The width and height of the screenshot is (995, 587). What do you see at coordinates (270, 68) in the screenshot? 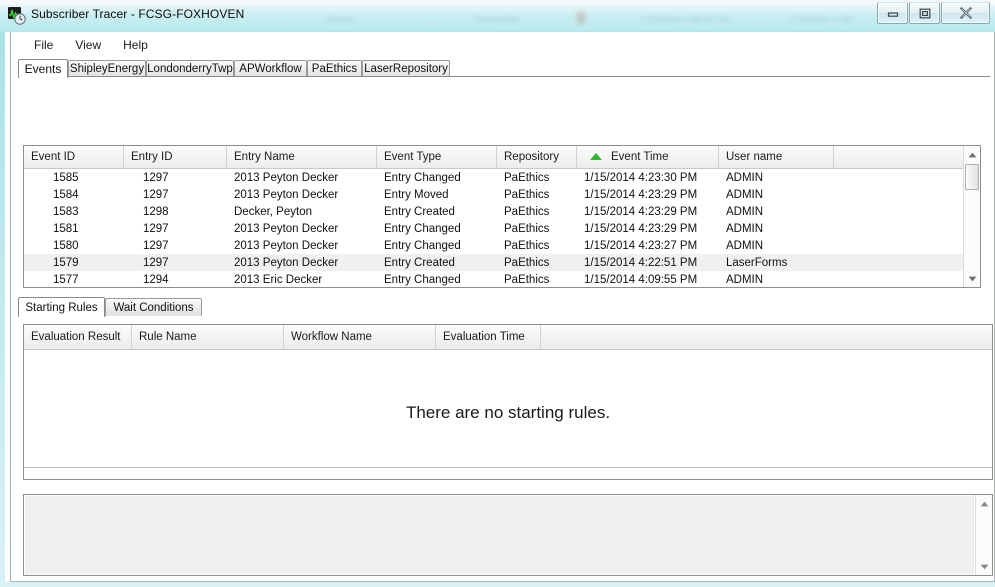
I see `tab-apworkflow: APWorkflow` at bounding box center [270, 68].